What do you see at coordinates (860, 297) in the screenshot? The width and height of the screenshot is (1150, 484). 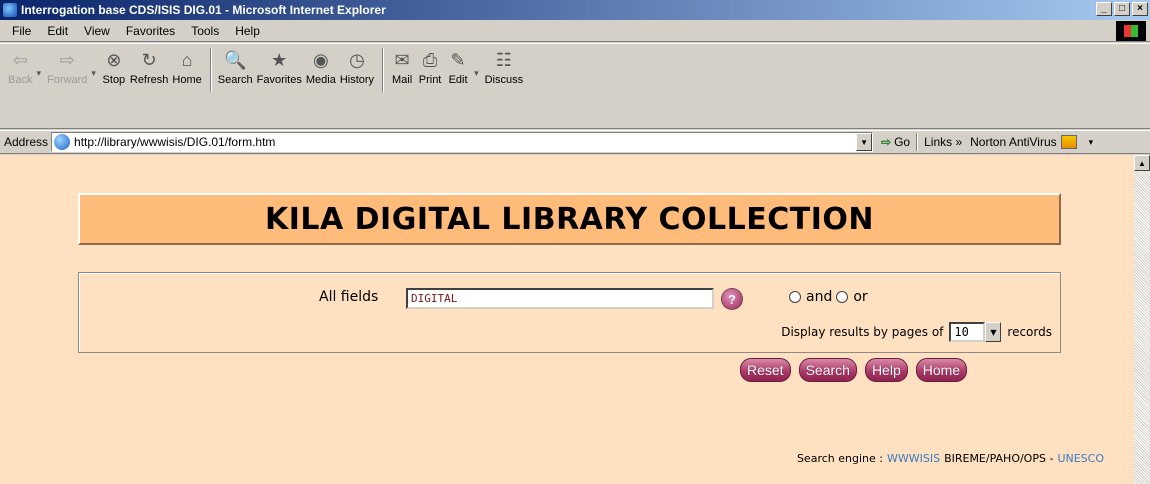 I see `or-label: or` at bounding box center [860, 297].